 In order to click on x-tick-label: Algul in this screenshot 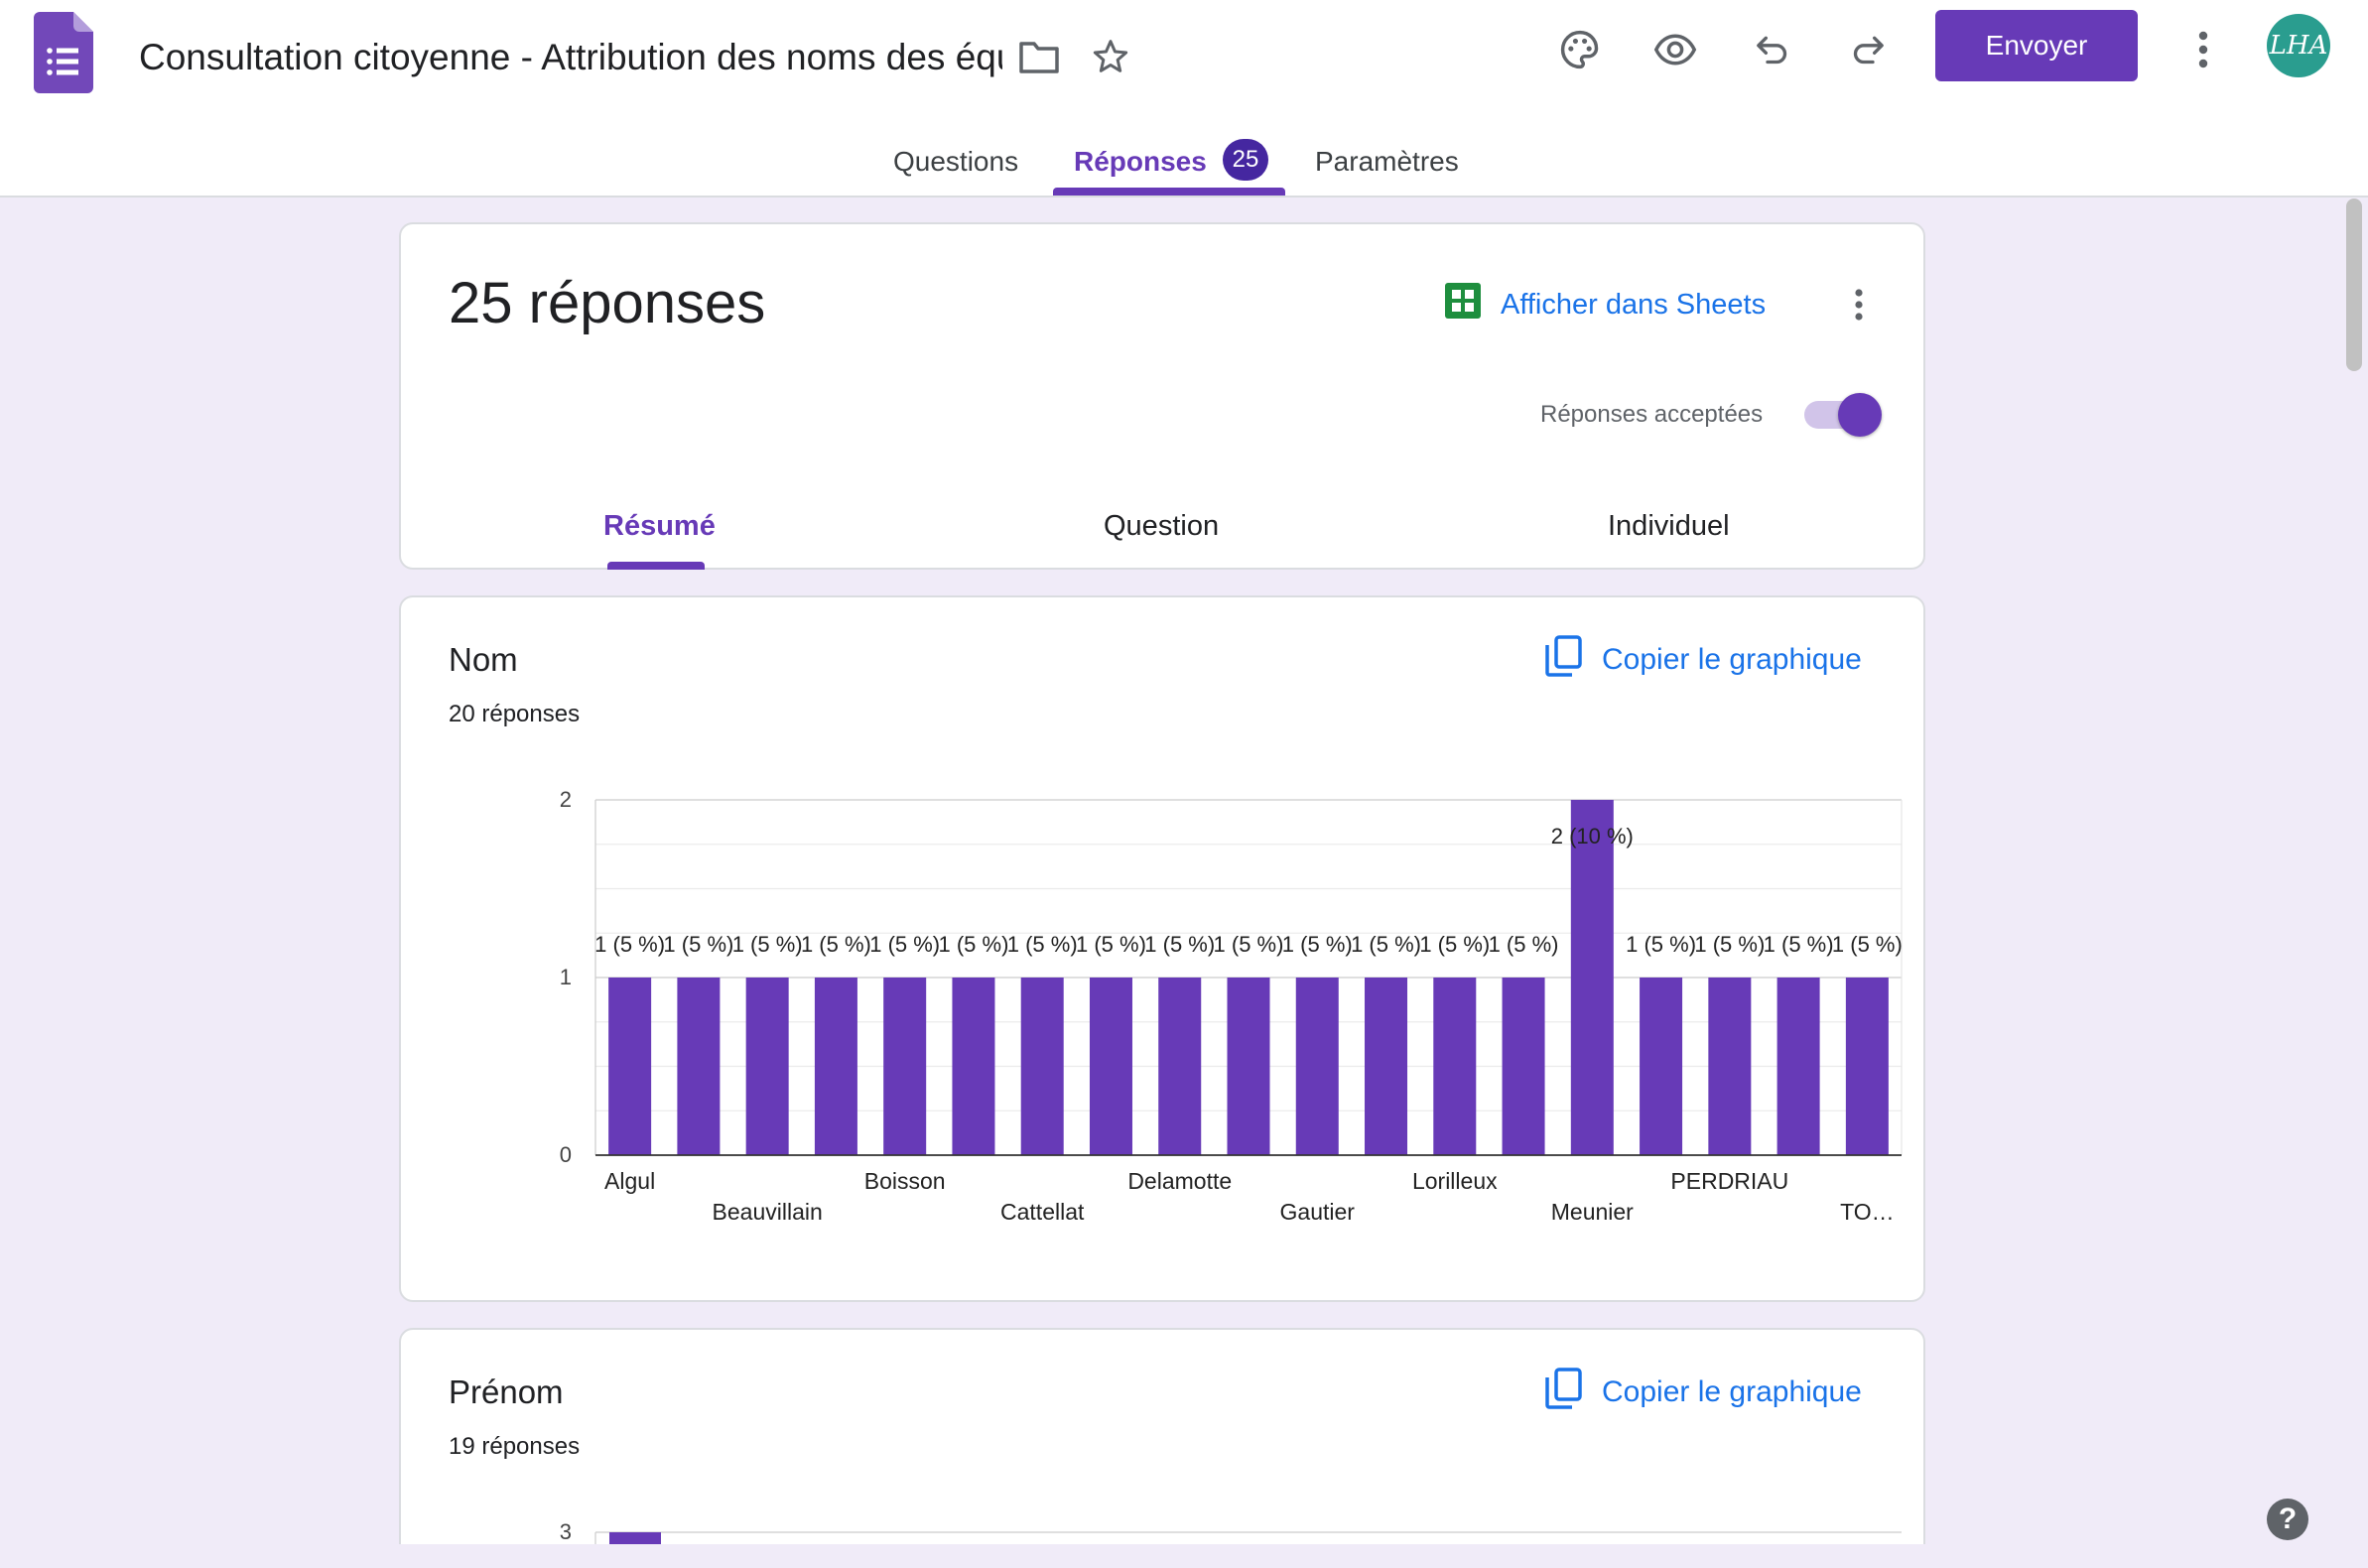, I will do `click(629, 1181)`.